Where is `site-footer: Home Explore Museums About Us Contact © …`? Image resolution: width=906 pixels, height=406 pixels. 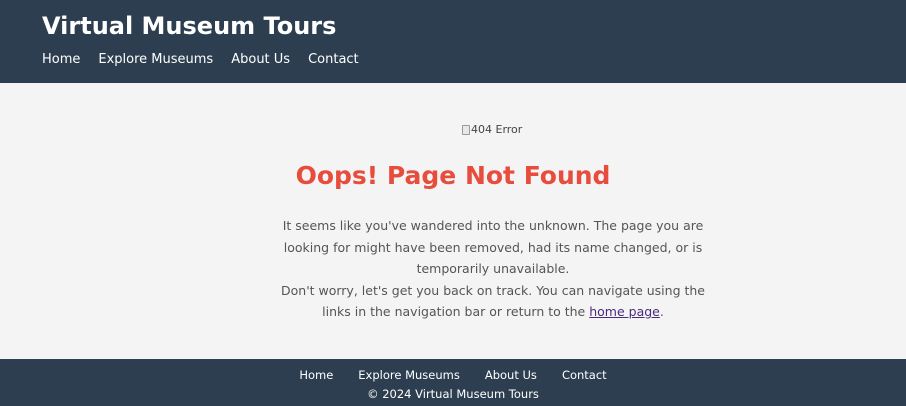
site-footer: Home Explore Museums About Us Contact © … is located at coordinates (453, 382).